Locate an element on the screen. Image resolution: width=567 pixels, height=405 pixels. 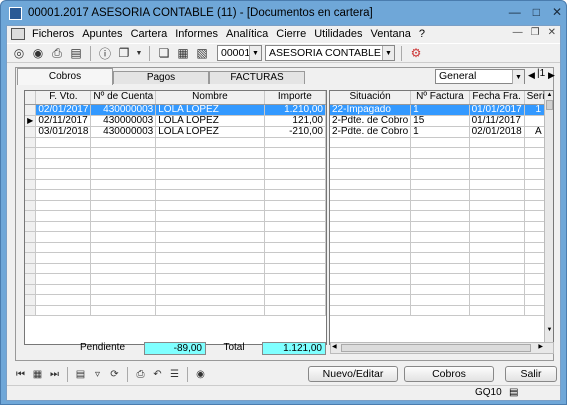
empty-row is located at coordinates (175, 247).